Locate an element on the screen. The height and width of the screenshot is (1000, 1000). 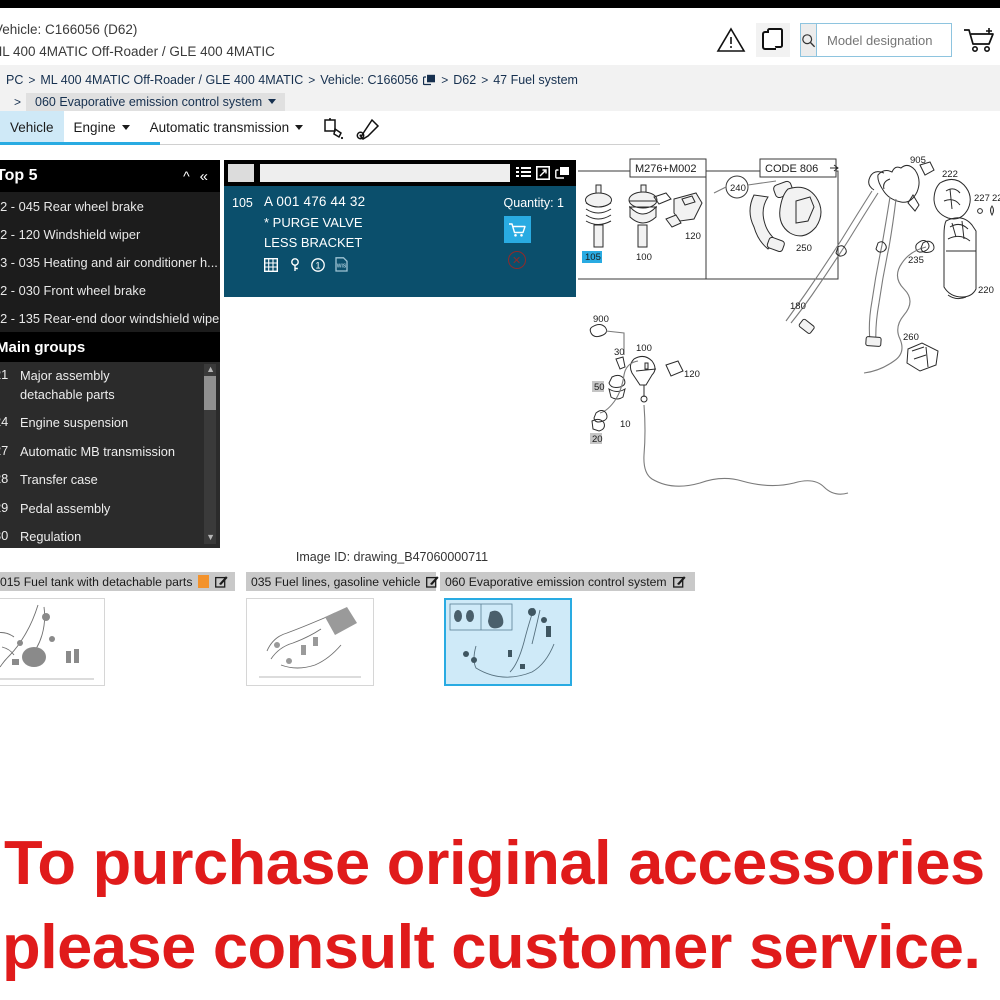
cart-add-icon is located at coordinates (517, 229).